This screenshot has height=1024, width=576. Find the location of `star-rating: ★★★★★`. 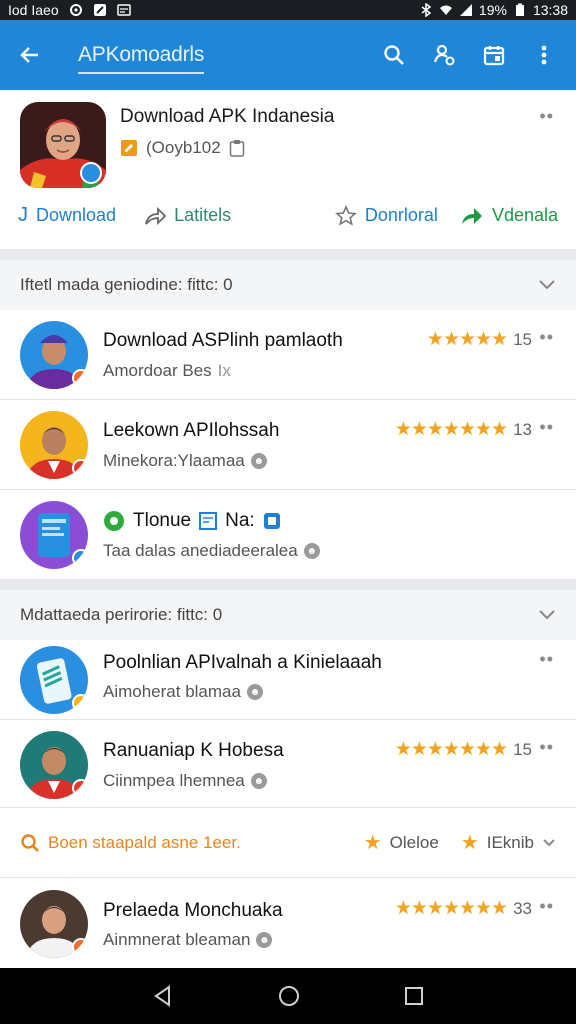

star-rating: ★★★★★ is located at coordinates (467, 339).